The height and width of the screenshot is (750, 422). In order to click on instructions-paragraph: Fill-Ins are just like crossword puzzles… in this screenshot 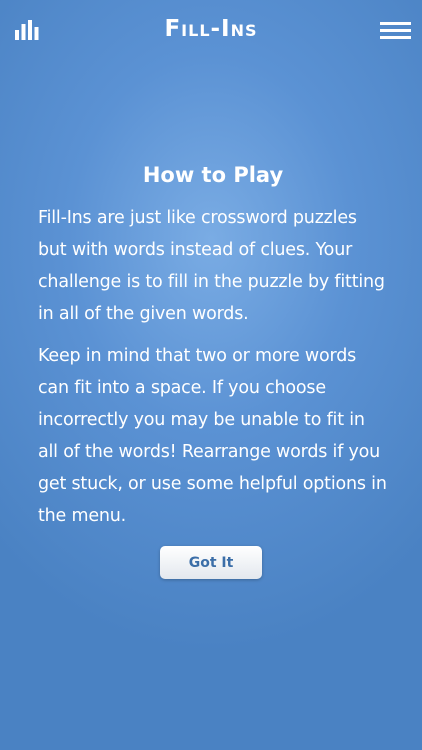, I will do `click(211, 266)`.